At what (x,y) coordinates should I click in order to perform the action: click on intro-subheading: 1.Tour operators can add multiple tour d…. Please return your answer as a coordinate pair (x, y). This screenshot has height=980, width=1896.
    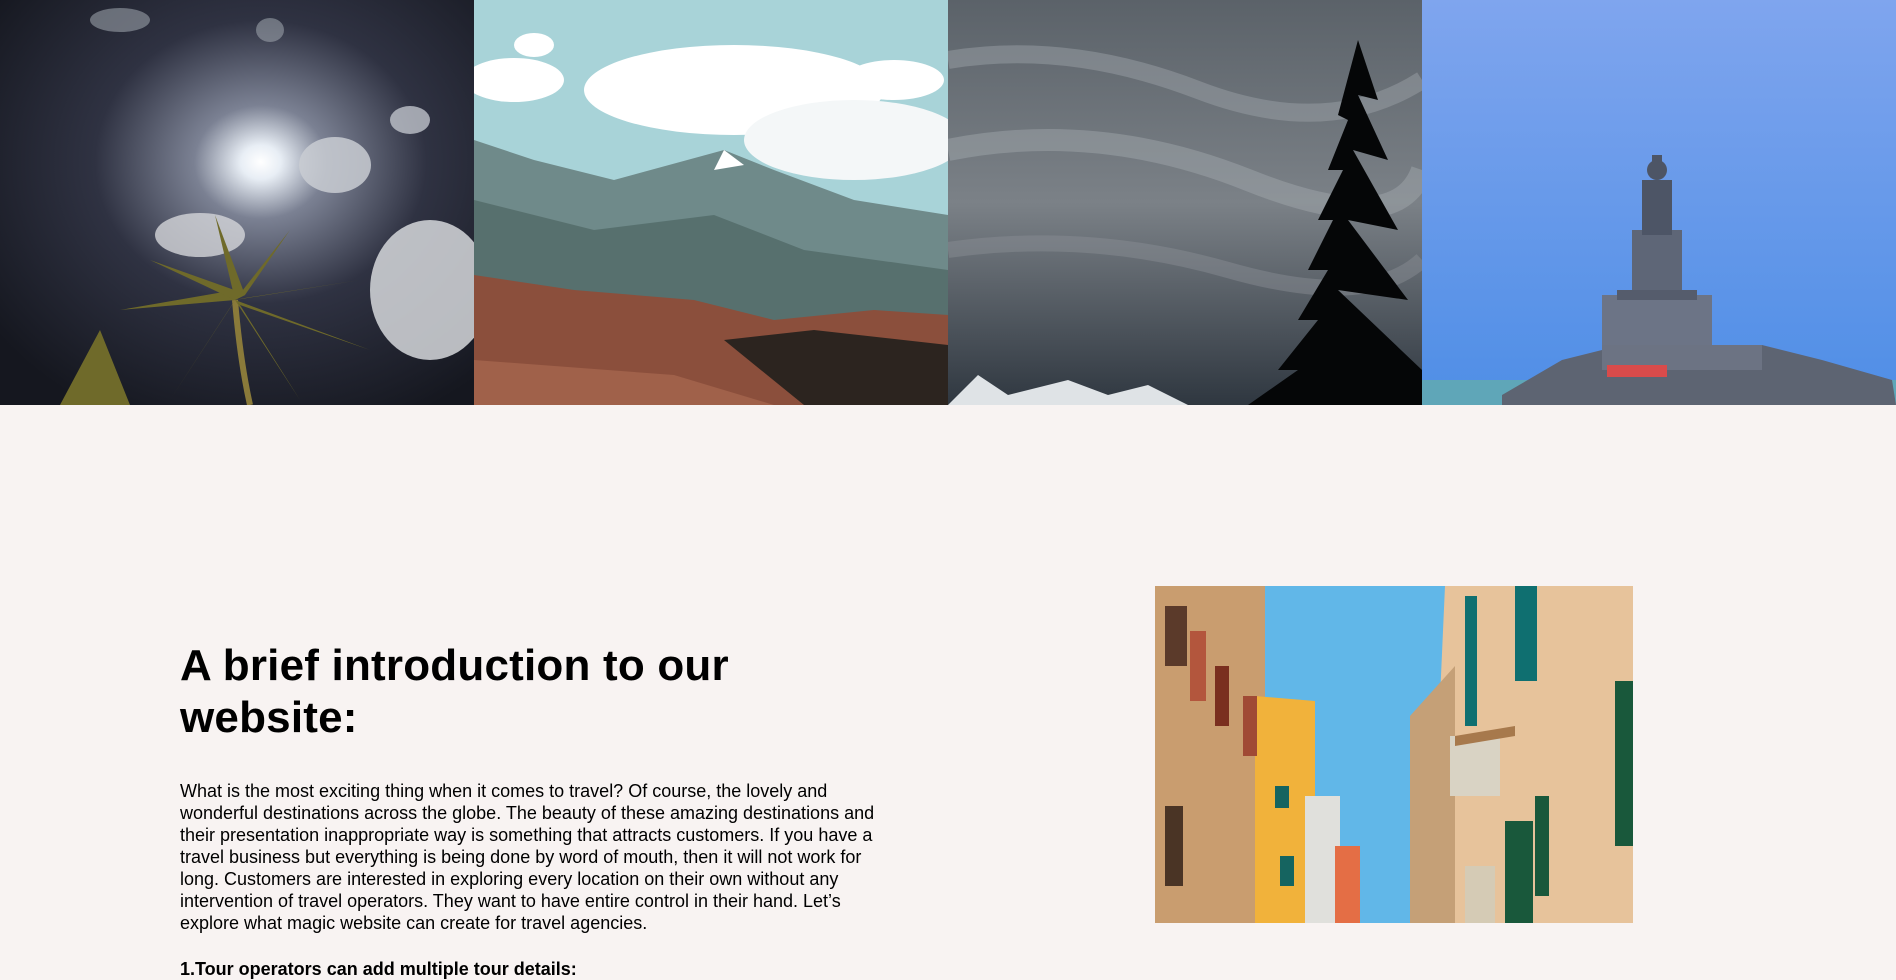
    Looking at the image, I should click on (378, 969).